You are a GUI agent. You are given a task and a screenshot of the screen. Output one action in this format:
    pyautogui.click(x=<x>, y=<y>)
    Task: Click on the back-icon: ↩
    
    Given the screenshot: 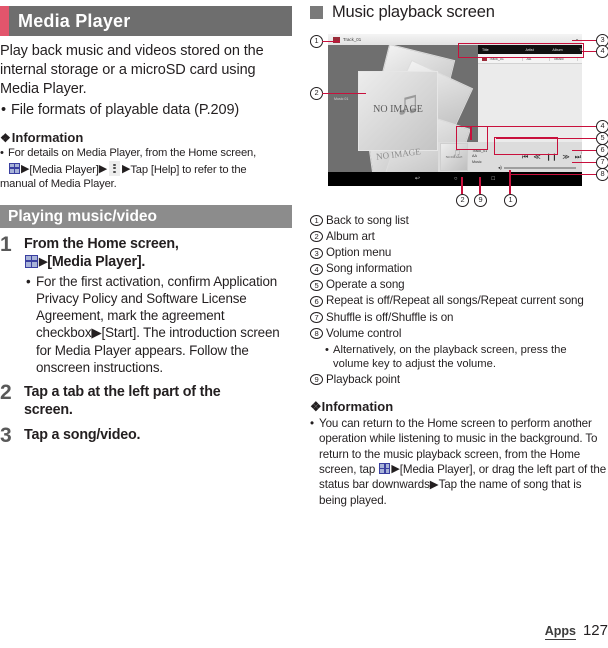 What is the action you would take?
    pyautogui.click(x=417, y=179)
    